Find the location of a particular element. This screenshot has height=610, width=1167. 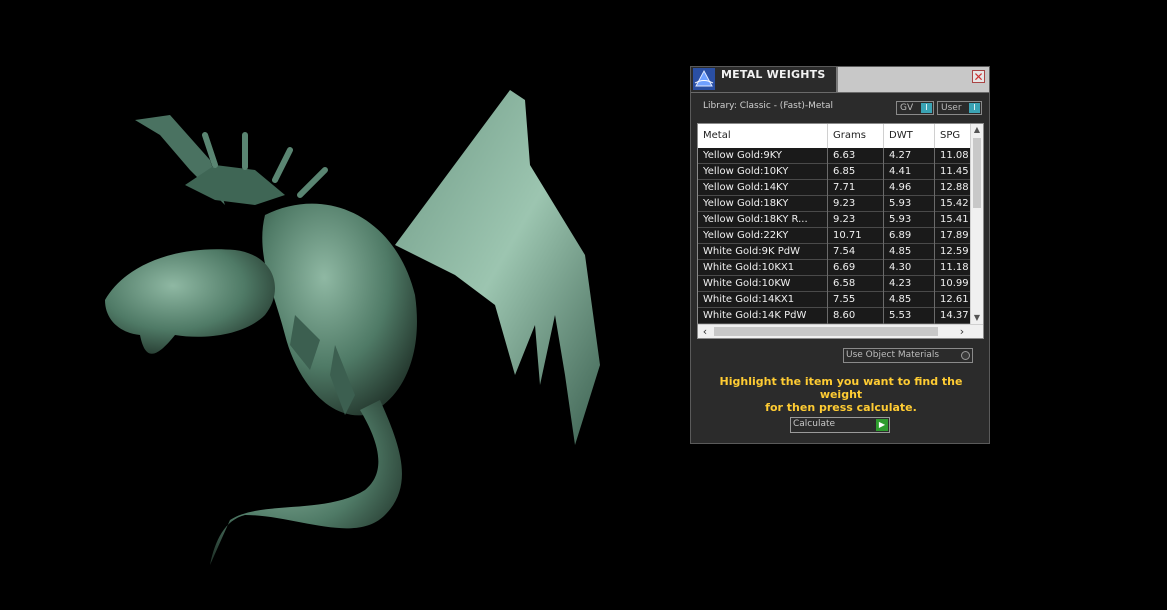

cell-metal: Yellow Gold:9KY is located at coordinates (763, 156).